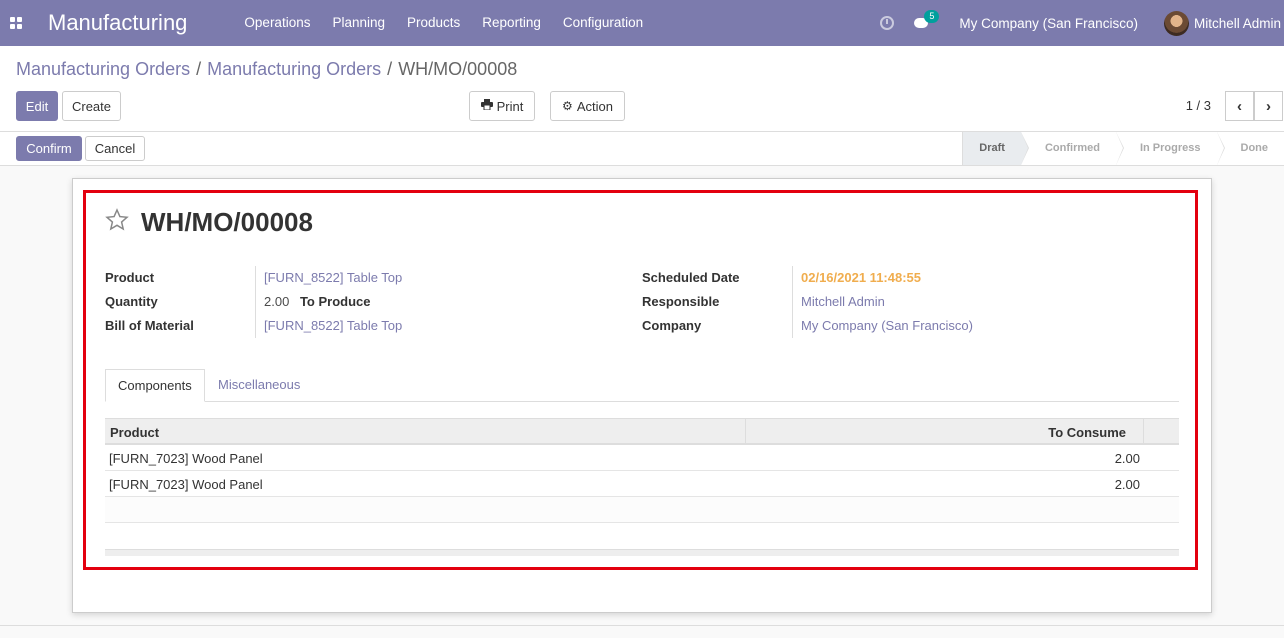  I want to click on gear-icon: ⚙, so click(567, 106).